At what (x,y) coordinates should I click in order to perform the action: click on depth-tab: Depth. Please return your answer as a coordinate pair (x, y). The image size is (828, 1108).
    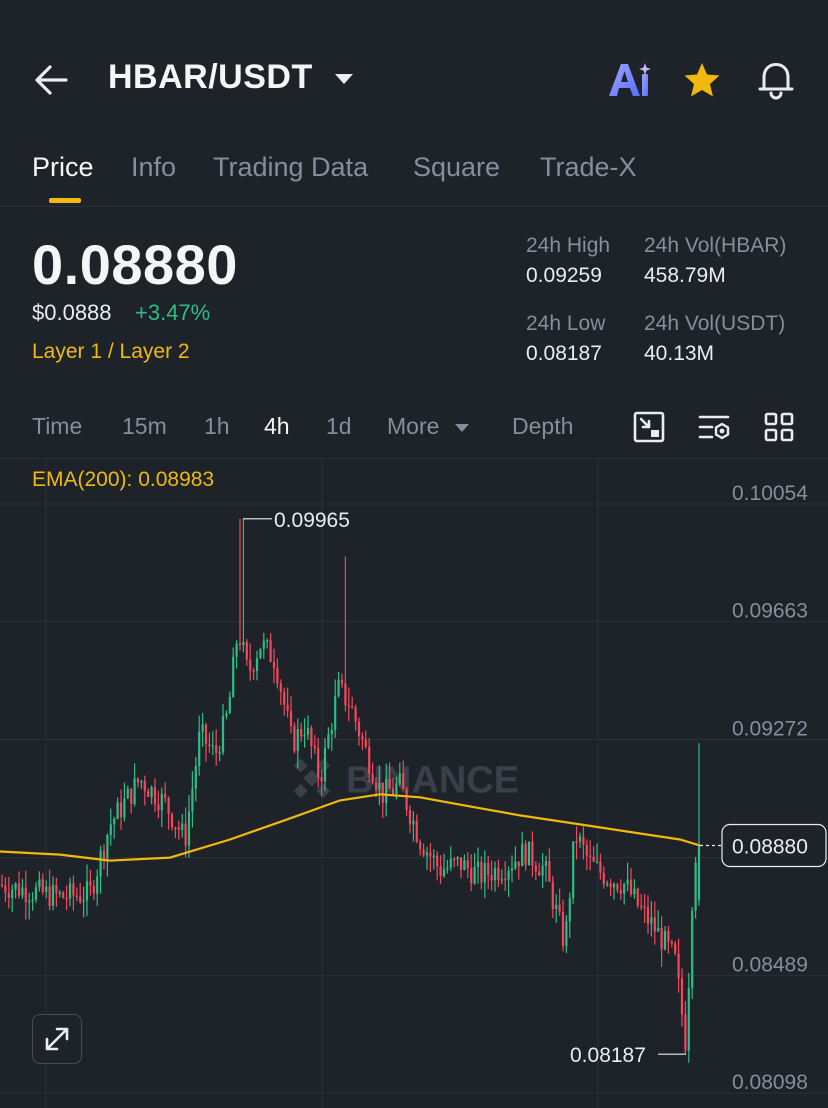
    Looking at the image, I should click on (542, 426).